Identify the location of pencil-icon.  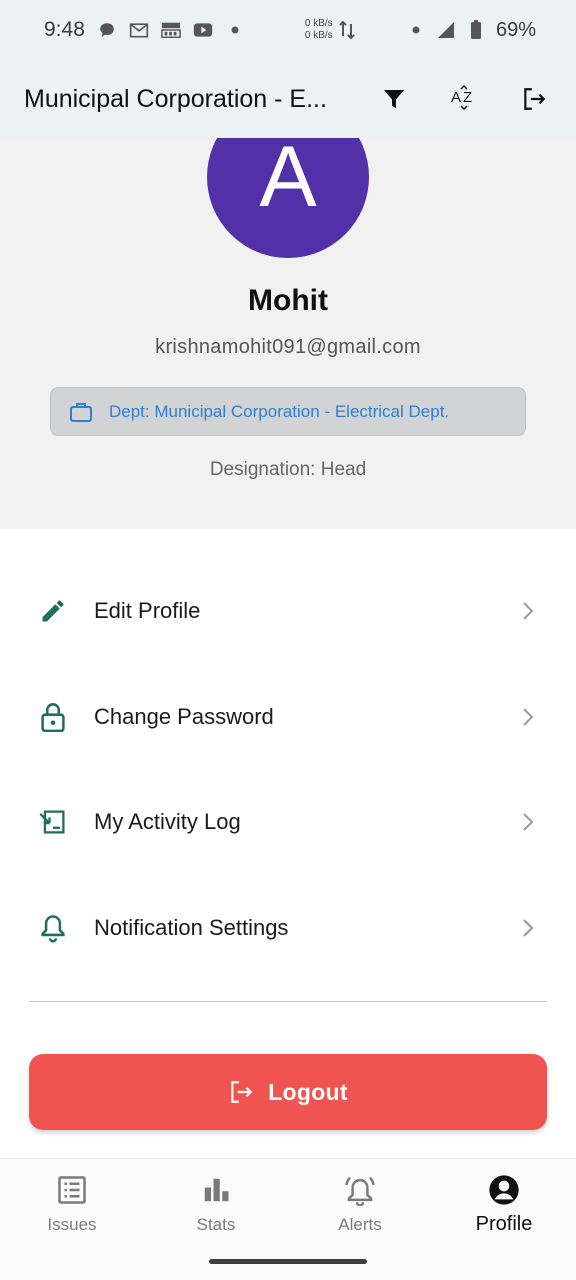
(53, 611).